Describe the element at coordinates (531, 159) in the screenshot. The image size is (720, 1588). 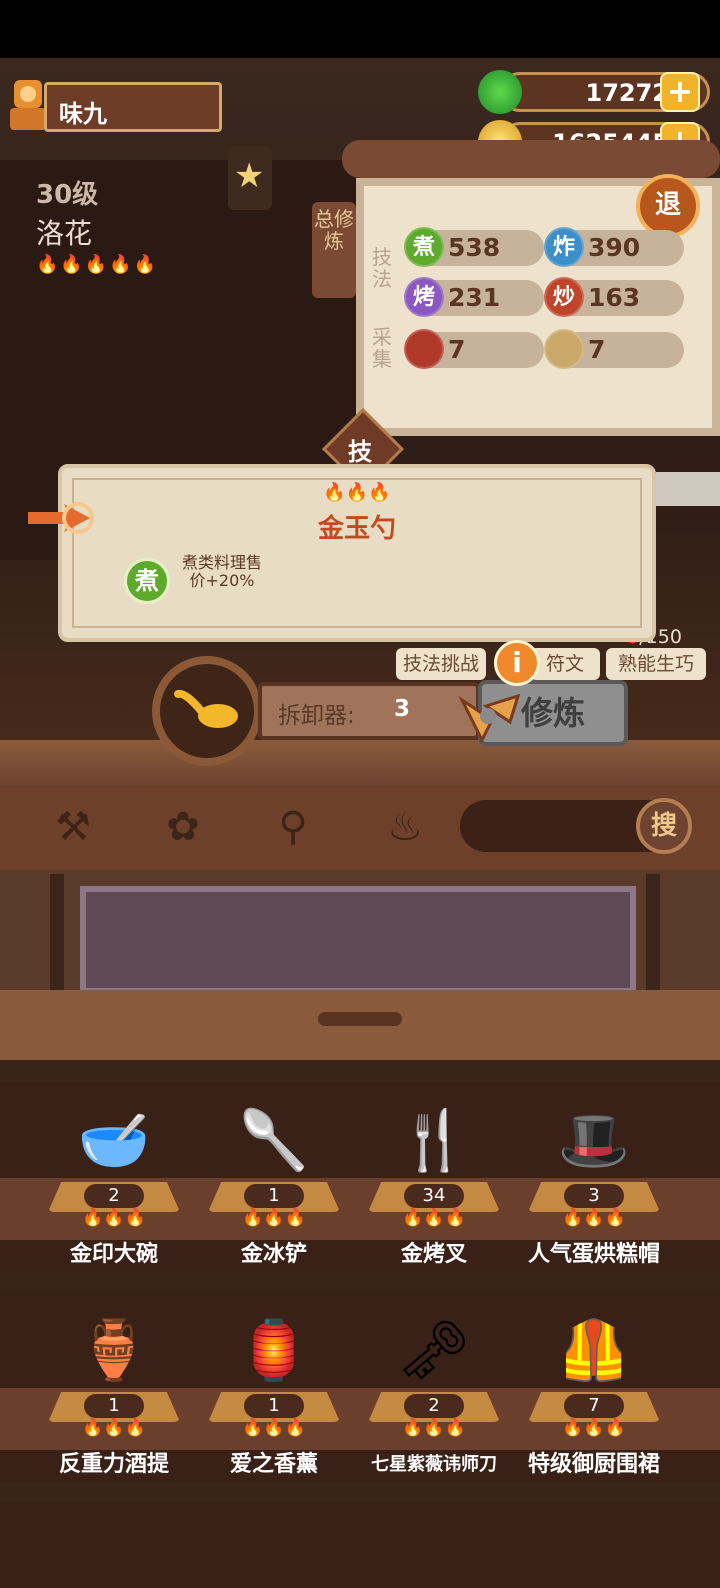
I see `scroll-roller` at that location.